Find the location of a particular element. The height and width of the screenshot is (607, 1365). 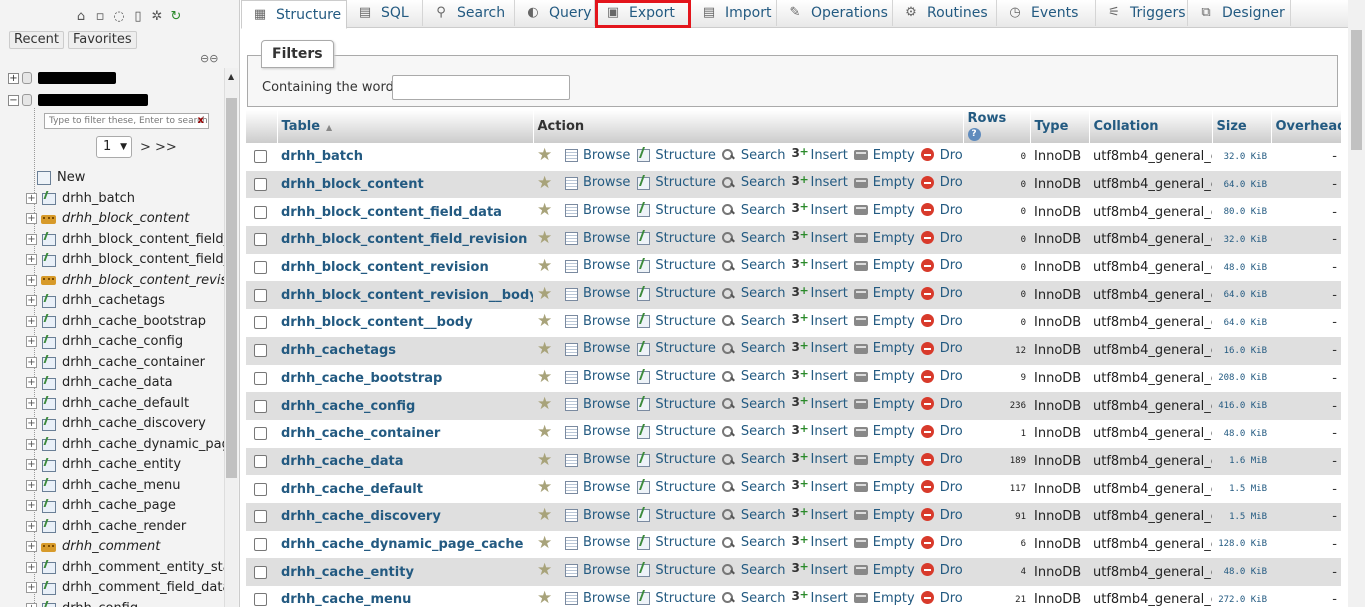

tree-table-item: + drhh_cache_render is located at coordinates (125, 526).